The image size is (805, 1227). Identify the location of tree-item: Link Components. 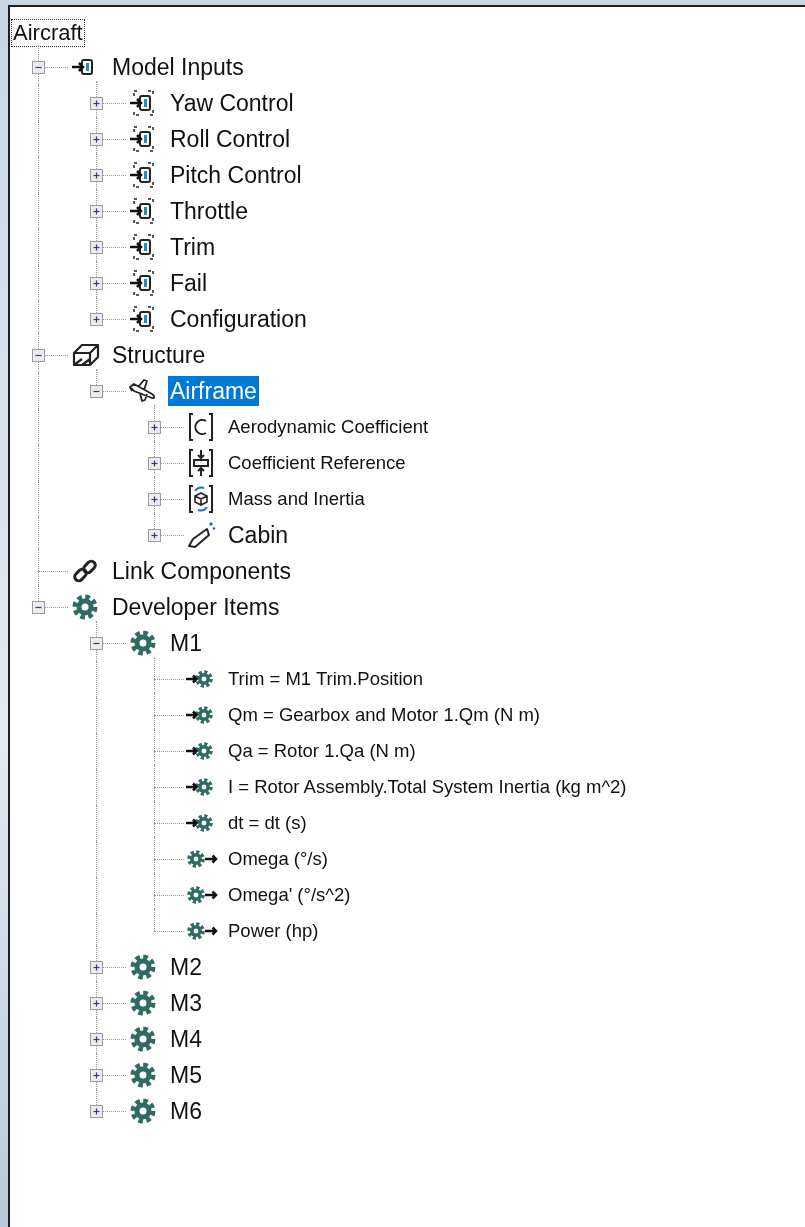
(201, 571).